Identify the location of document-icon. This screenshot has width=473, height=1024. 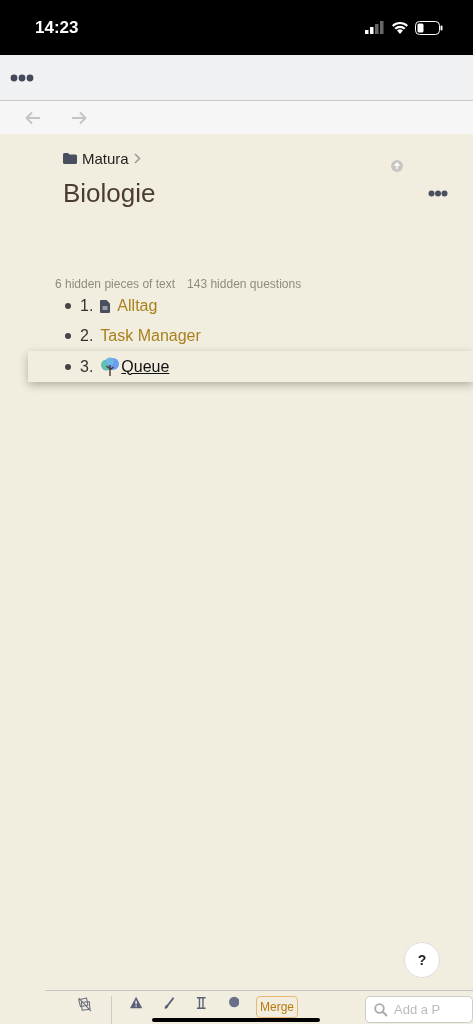
(105, 306).